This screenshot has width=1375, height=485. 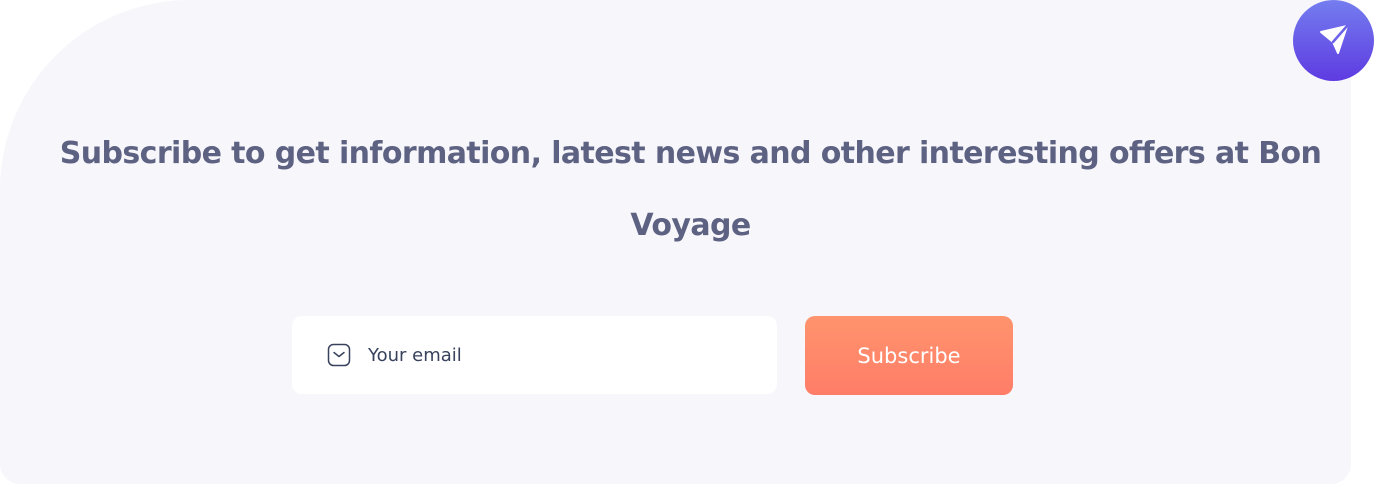 I want to click on send-icon, so click(x=1334, y=41).